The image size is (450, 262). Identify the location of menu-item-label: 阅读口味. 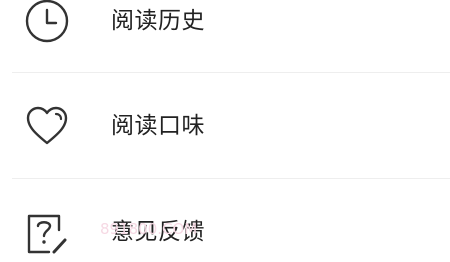
(158, 126).